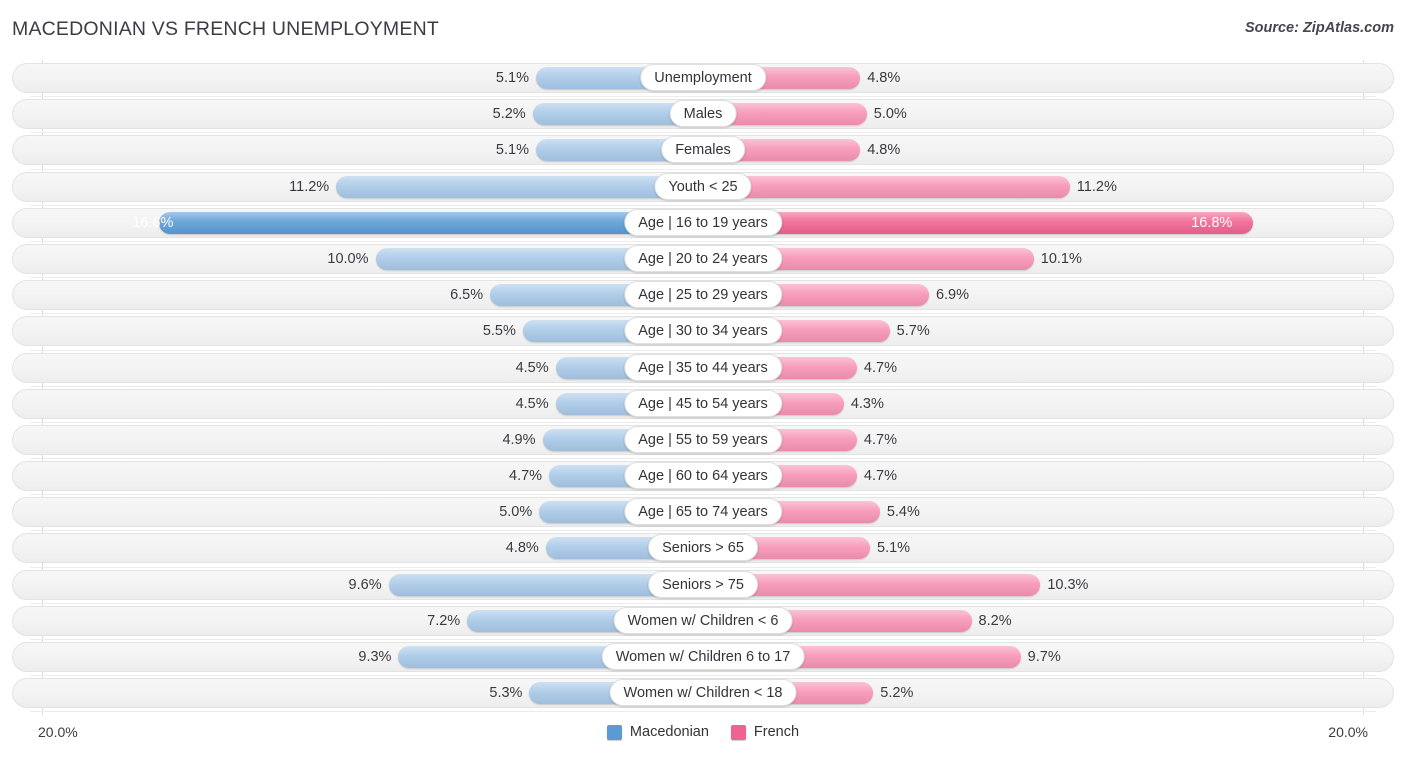 This screenshot has height=757, width=1406. I want to click on value-label-french: 6.9%, so click(952, 295).